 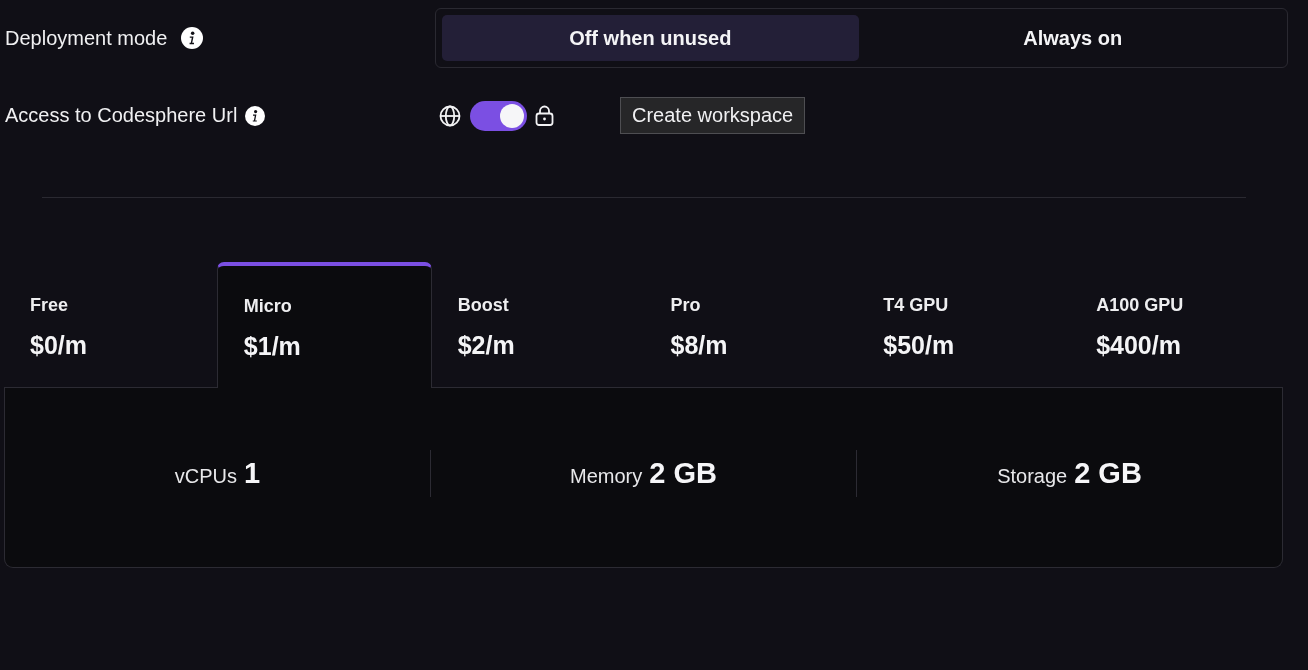 What do you see at coordinates (916, 305) in the screenshot?
I see `plan-name: T4 GPU` at bounding box center [916, 305].